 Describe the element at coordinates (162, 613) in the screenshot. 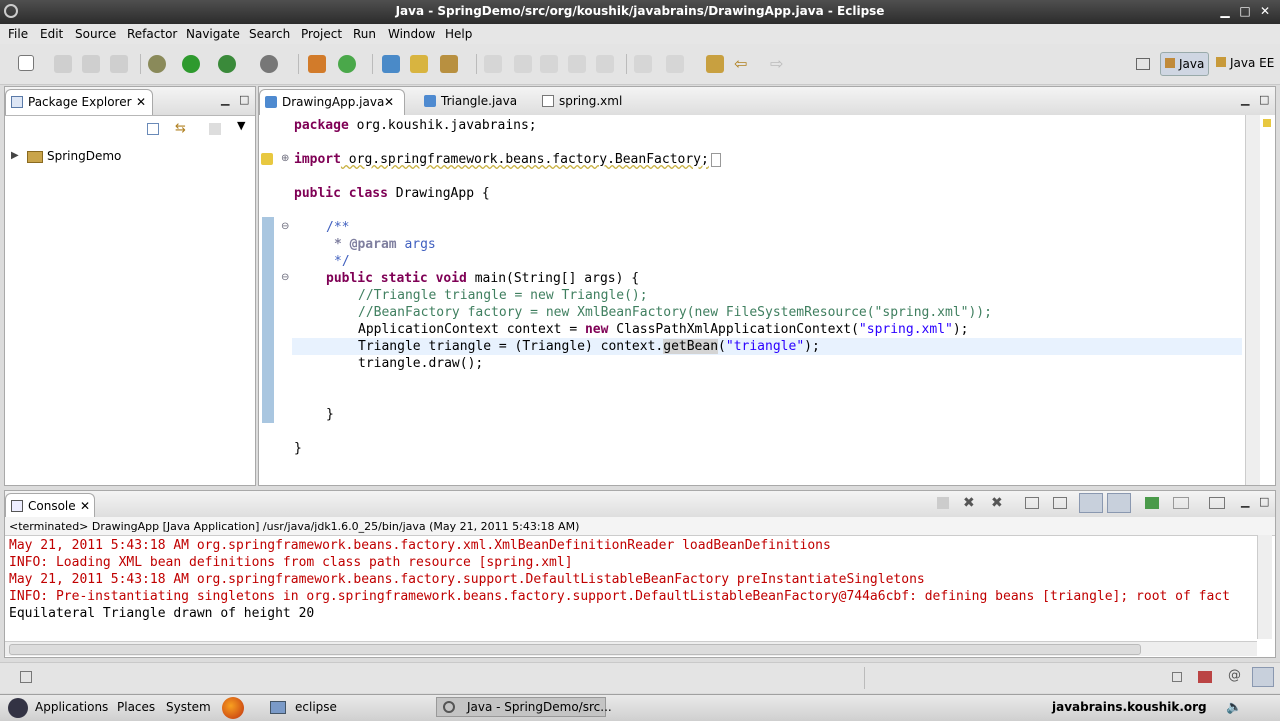

I see `console-line: Equilateral Triangle drawn of height 20` at that location.